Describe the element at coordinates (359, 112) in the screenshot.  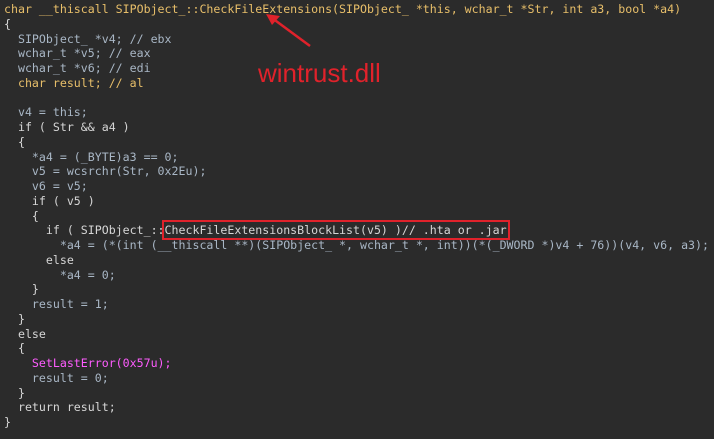
I see `code-line: v4 = this;` at that location.